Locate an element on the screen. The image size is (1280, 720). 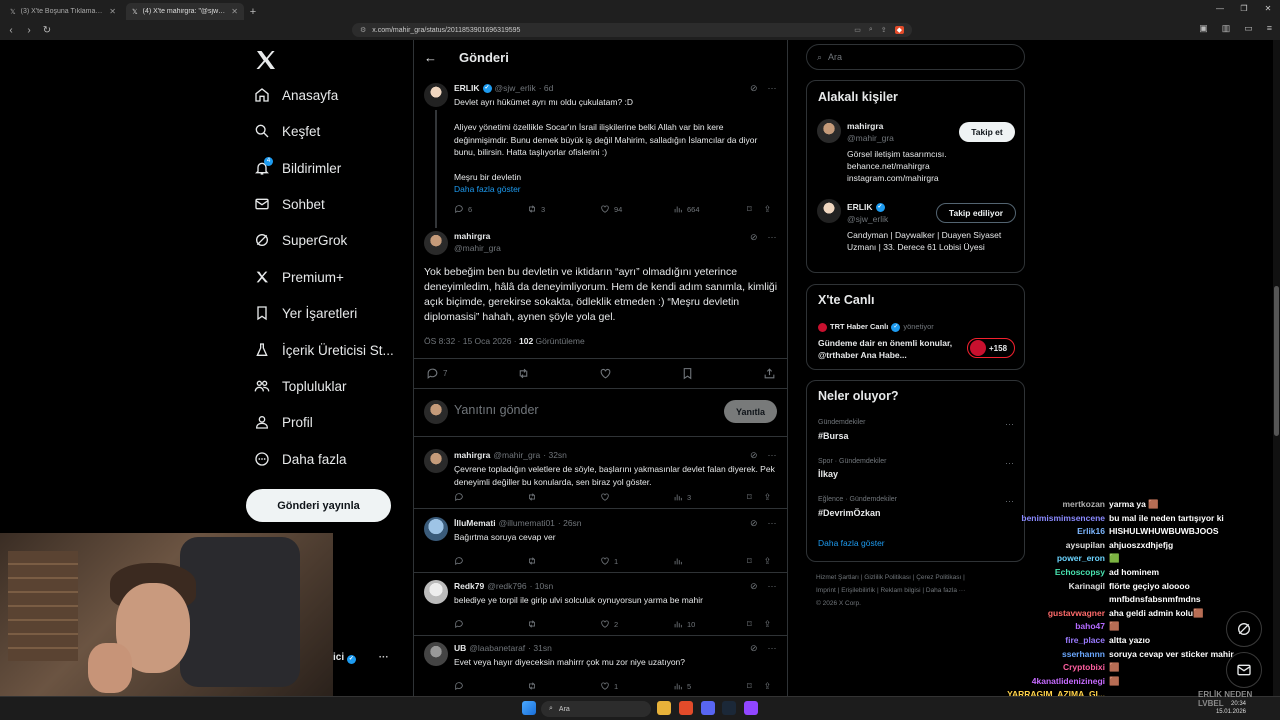
like-button: 2 is located at coordinates (636, 624).